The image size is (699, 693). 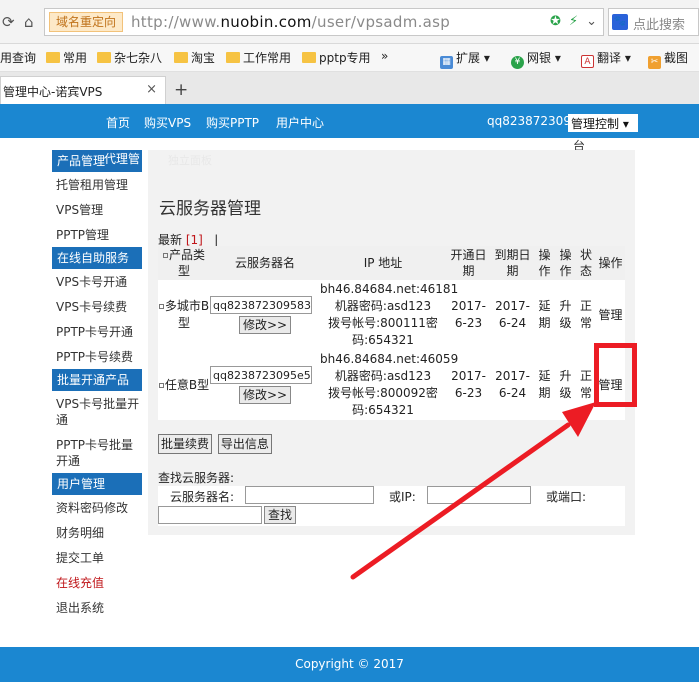 I want to click on sidebar-item-vps-card-open: VPS卡号开通, so click(x=97, y=281).